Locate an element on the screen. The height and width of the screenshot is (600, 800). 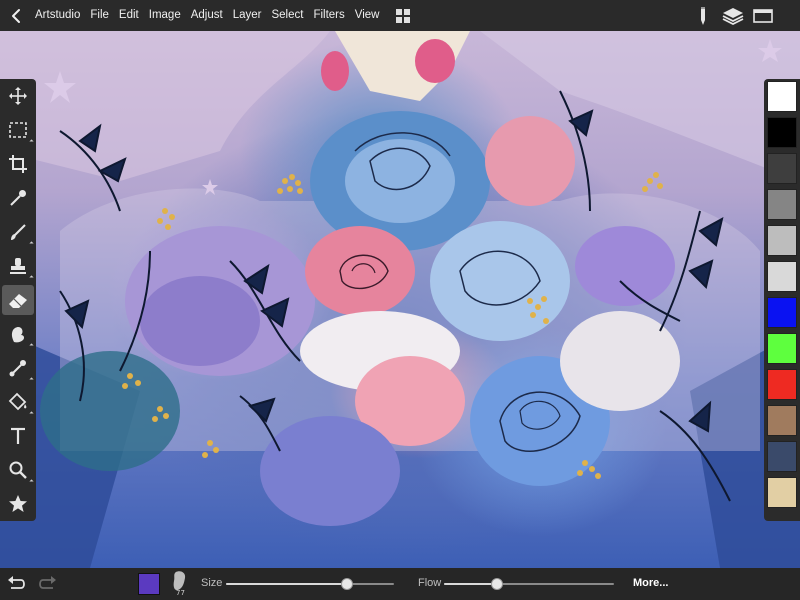
undo-button is located at coordinates (16, 584).